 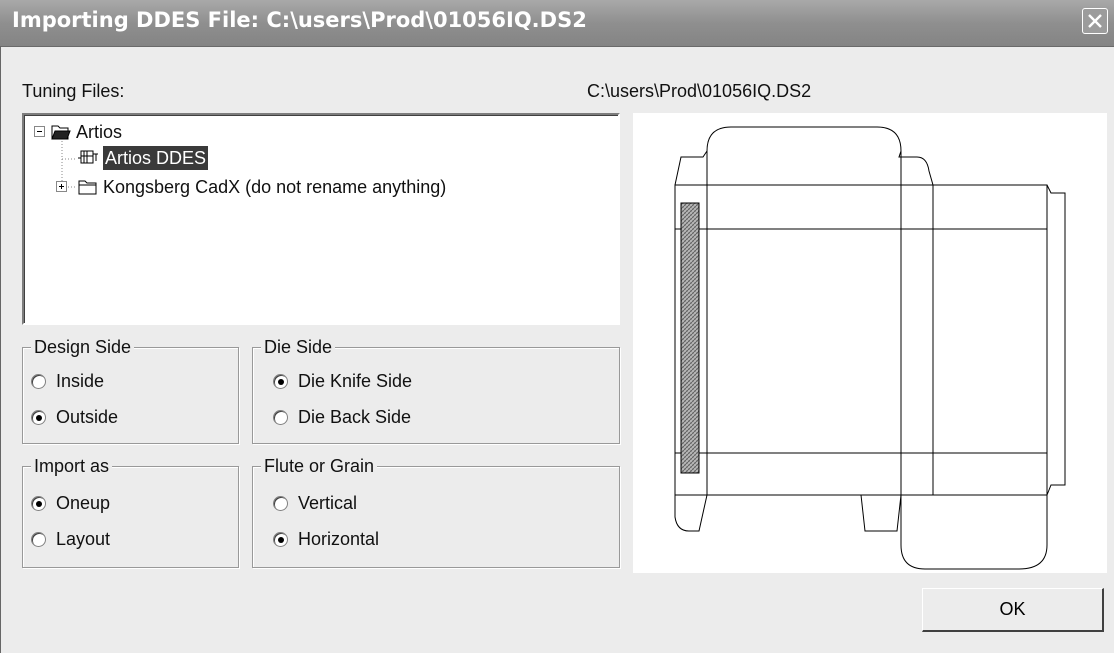 I want to click on radio-label: Die Knife Side, so click(x=355, y=380).